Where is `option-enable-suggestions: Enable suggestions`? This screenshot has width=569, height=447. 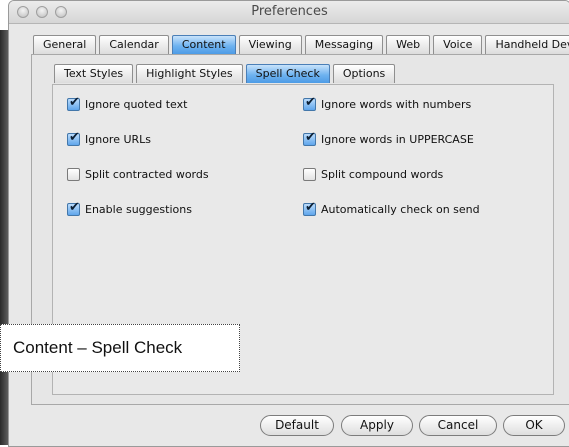 option-enable-suggestions: Enable suggestions is located at coordinates (129, 208).